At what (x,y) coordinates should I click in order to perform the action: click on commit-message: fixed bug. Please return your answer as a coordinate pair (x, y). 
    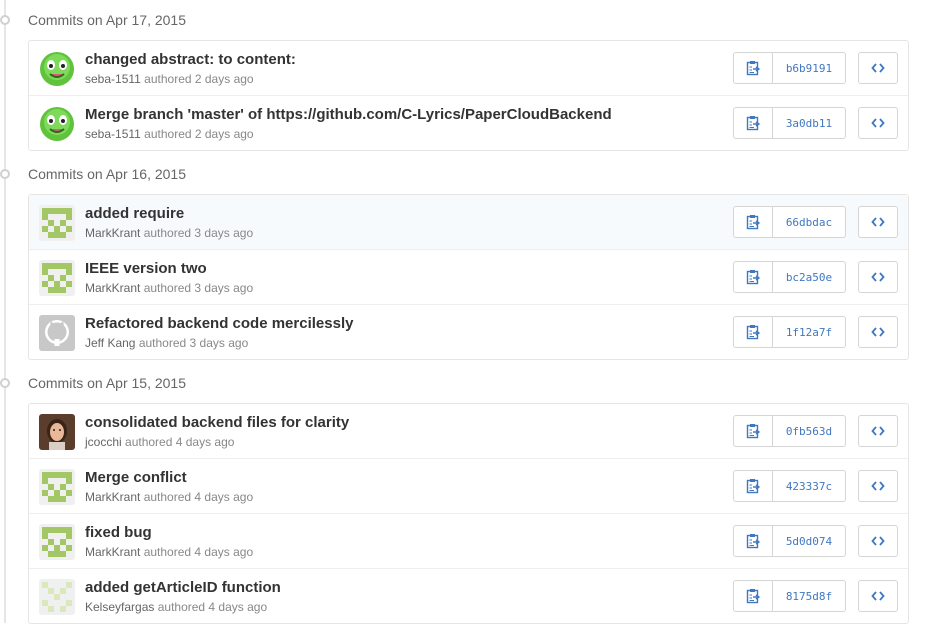
    Looking at the image, I should click on (118, 532).